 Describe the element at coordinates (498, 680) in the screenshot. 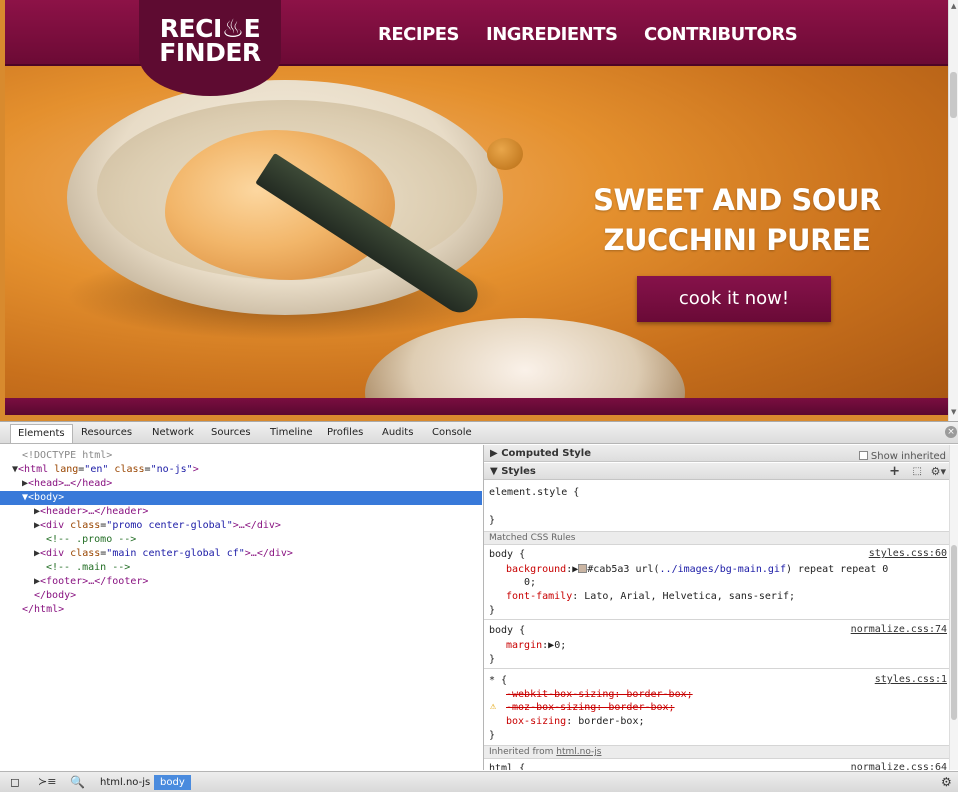

I see `rule-selector: * {` at that location.